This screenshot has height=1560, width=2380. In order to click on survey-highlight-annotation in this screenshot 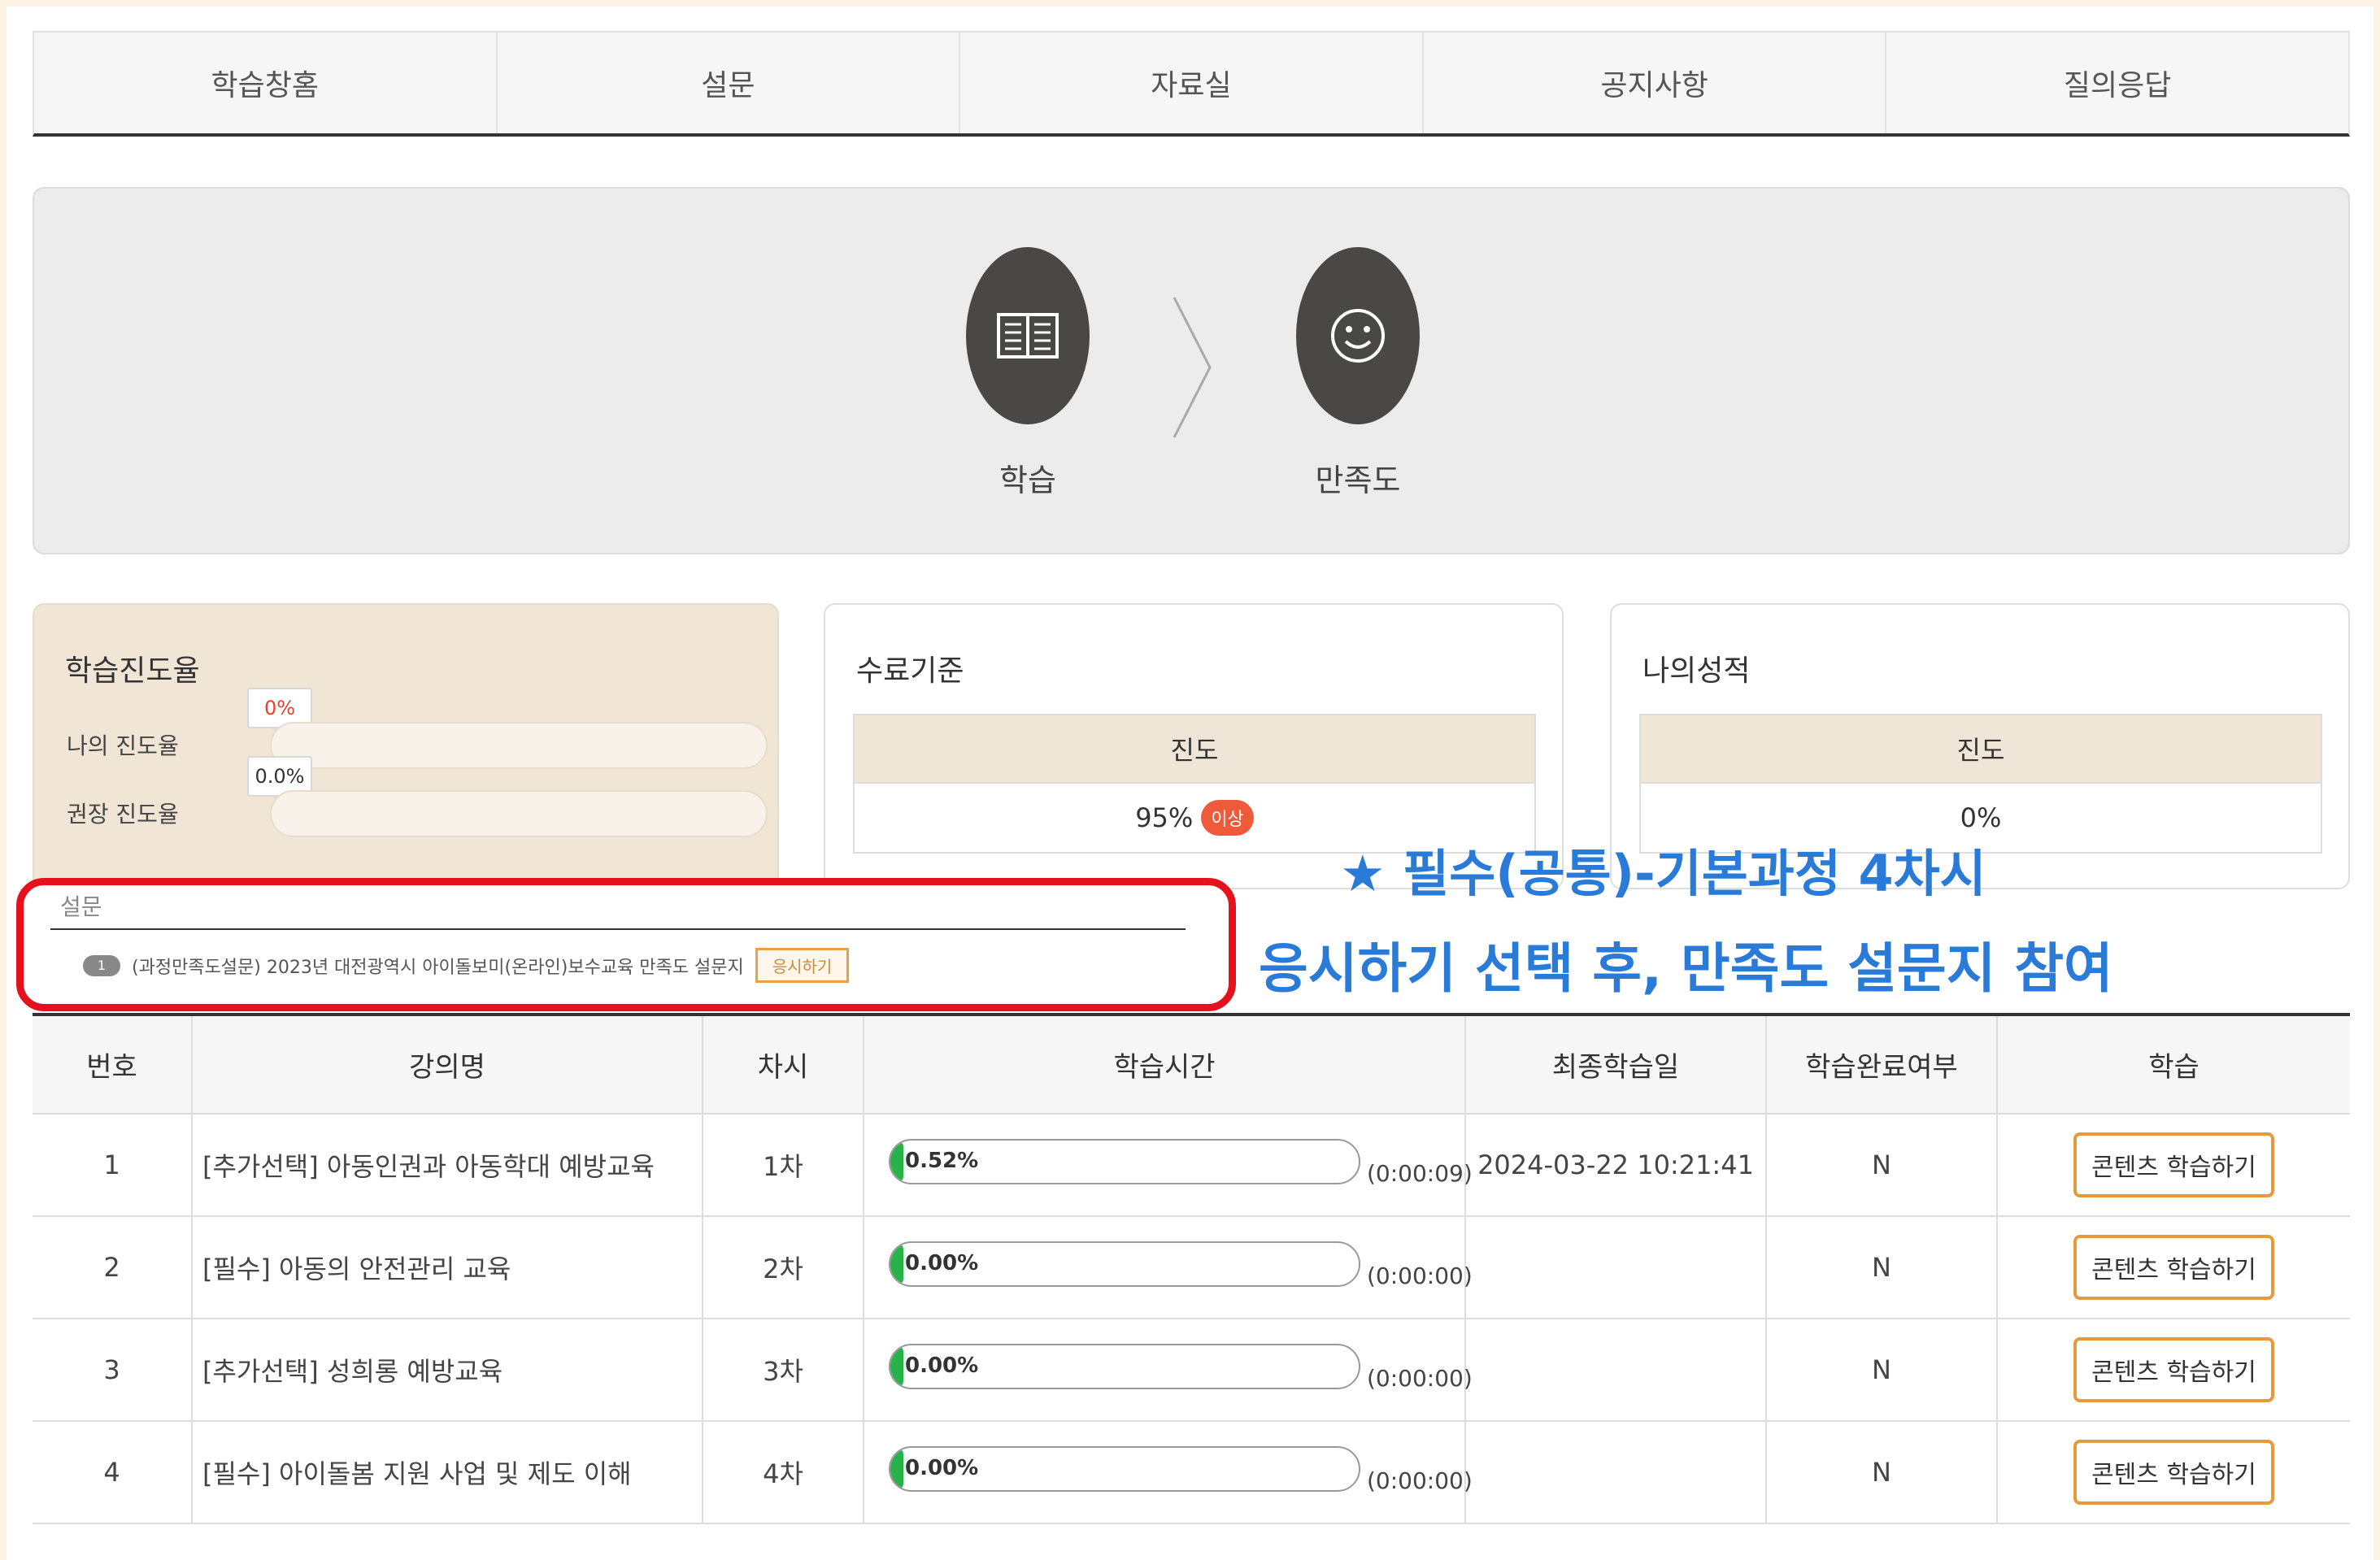, I will do `click(626, 945)`.